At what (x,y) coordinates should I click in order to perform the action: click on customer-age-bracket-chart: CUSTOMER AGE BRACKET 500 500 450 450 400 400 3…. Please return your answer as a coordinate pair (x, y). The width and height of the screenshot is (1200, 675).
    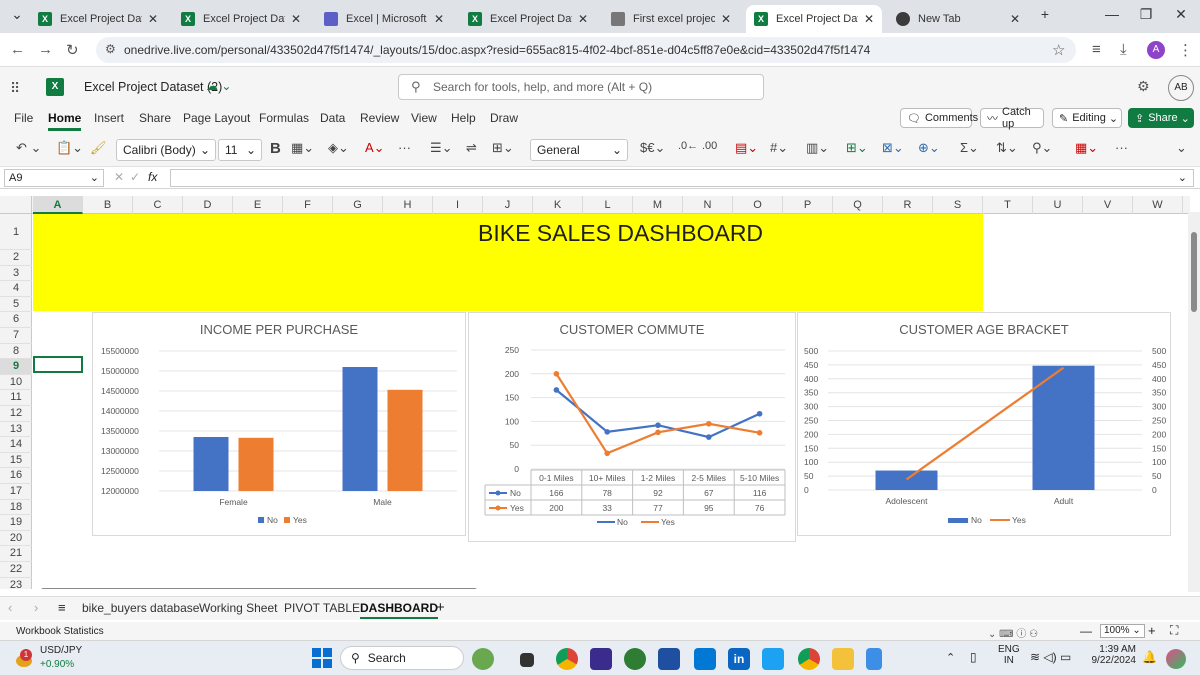
    Looking at the image, I should click on (984, 424).